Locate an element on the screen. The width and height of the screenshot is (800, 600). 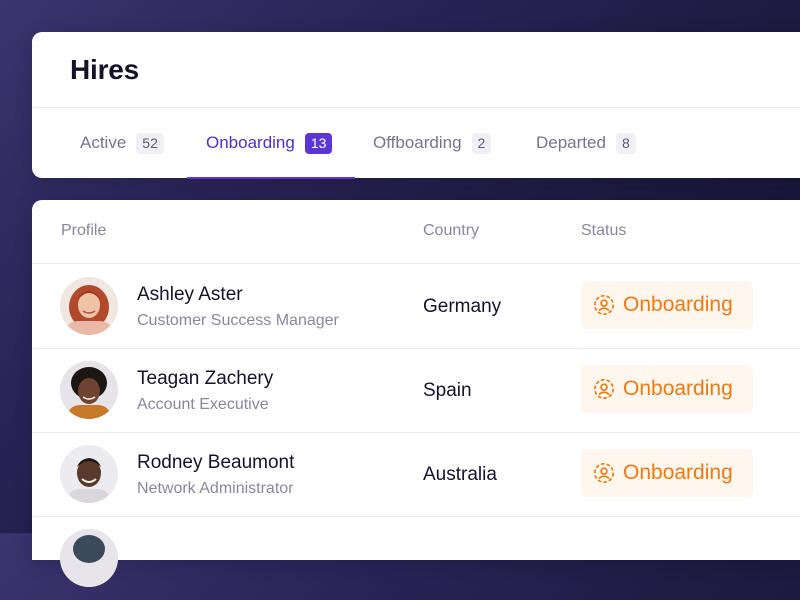
tab-active: Active 52 is located at coordinates (122, 143).